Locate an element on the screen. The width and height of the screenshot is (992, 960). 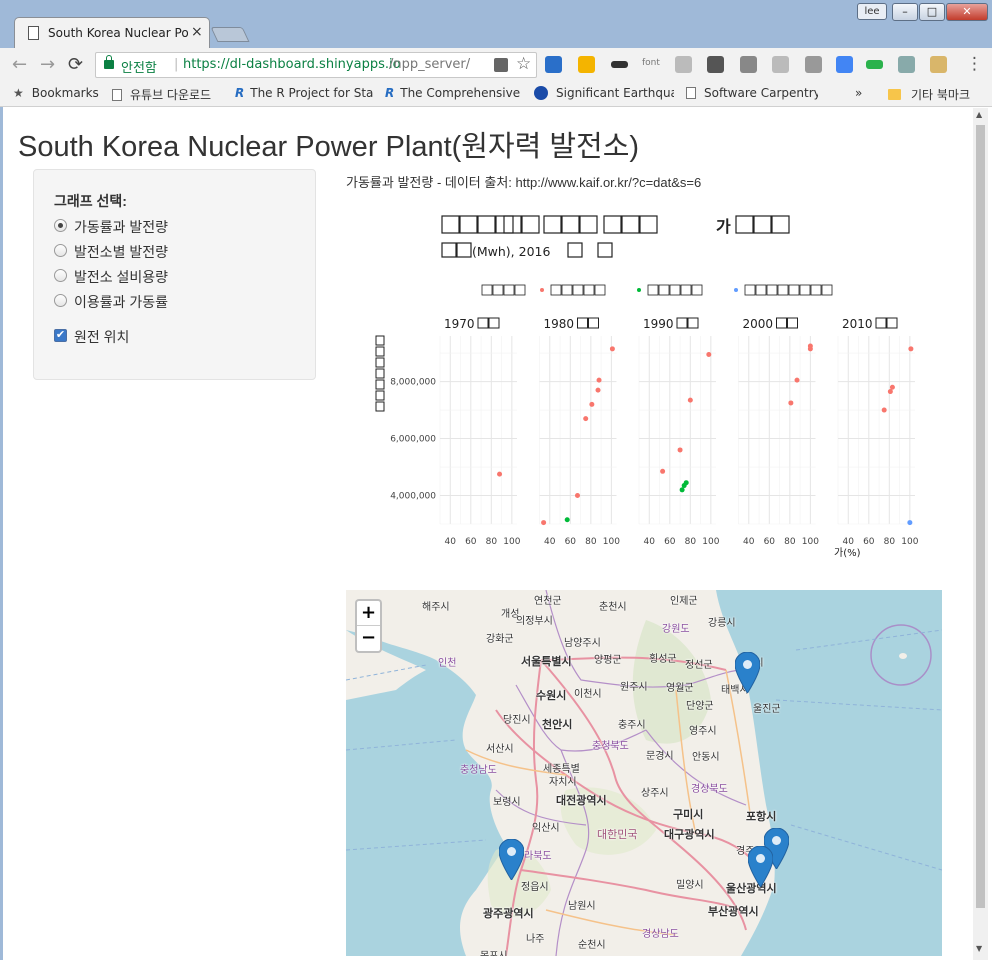
bookmark-item: R The Comprehensive is located at coordinates (452, 93).